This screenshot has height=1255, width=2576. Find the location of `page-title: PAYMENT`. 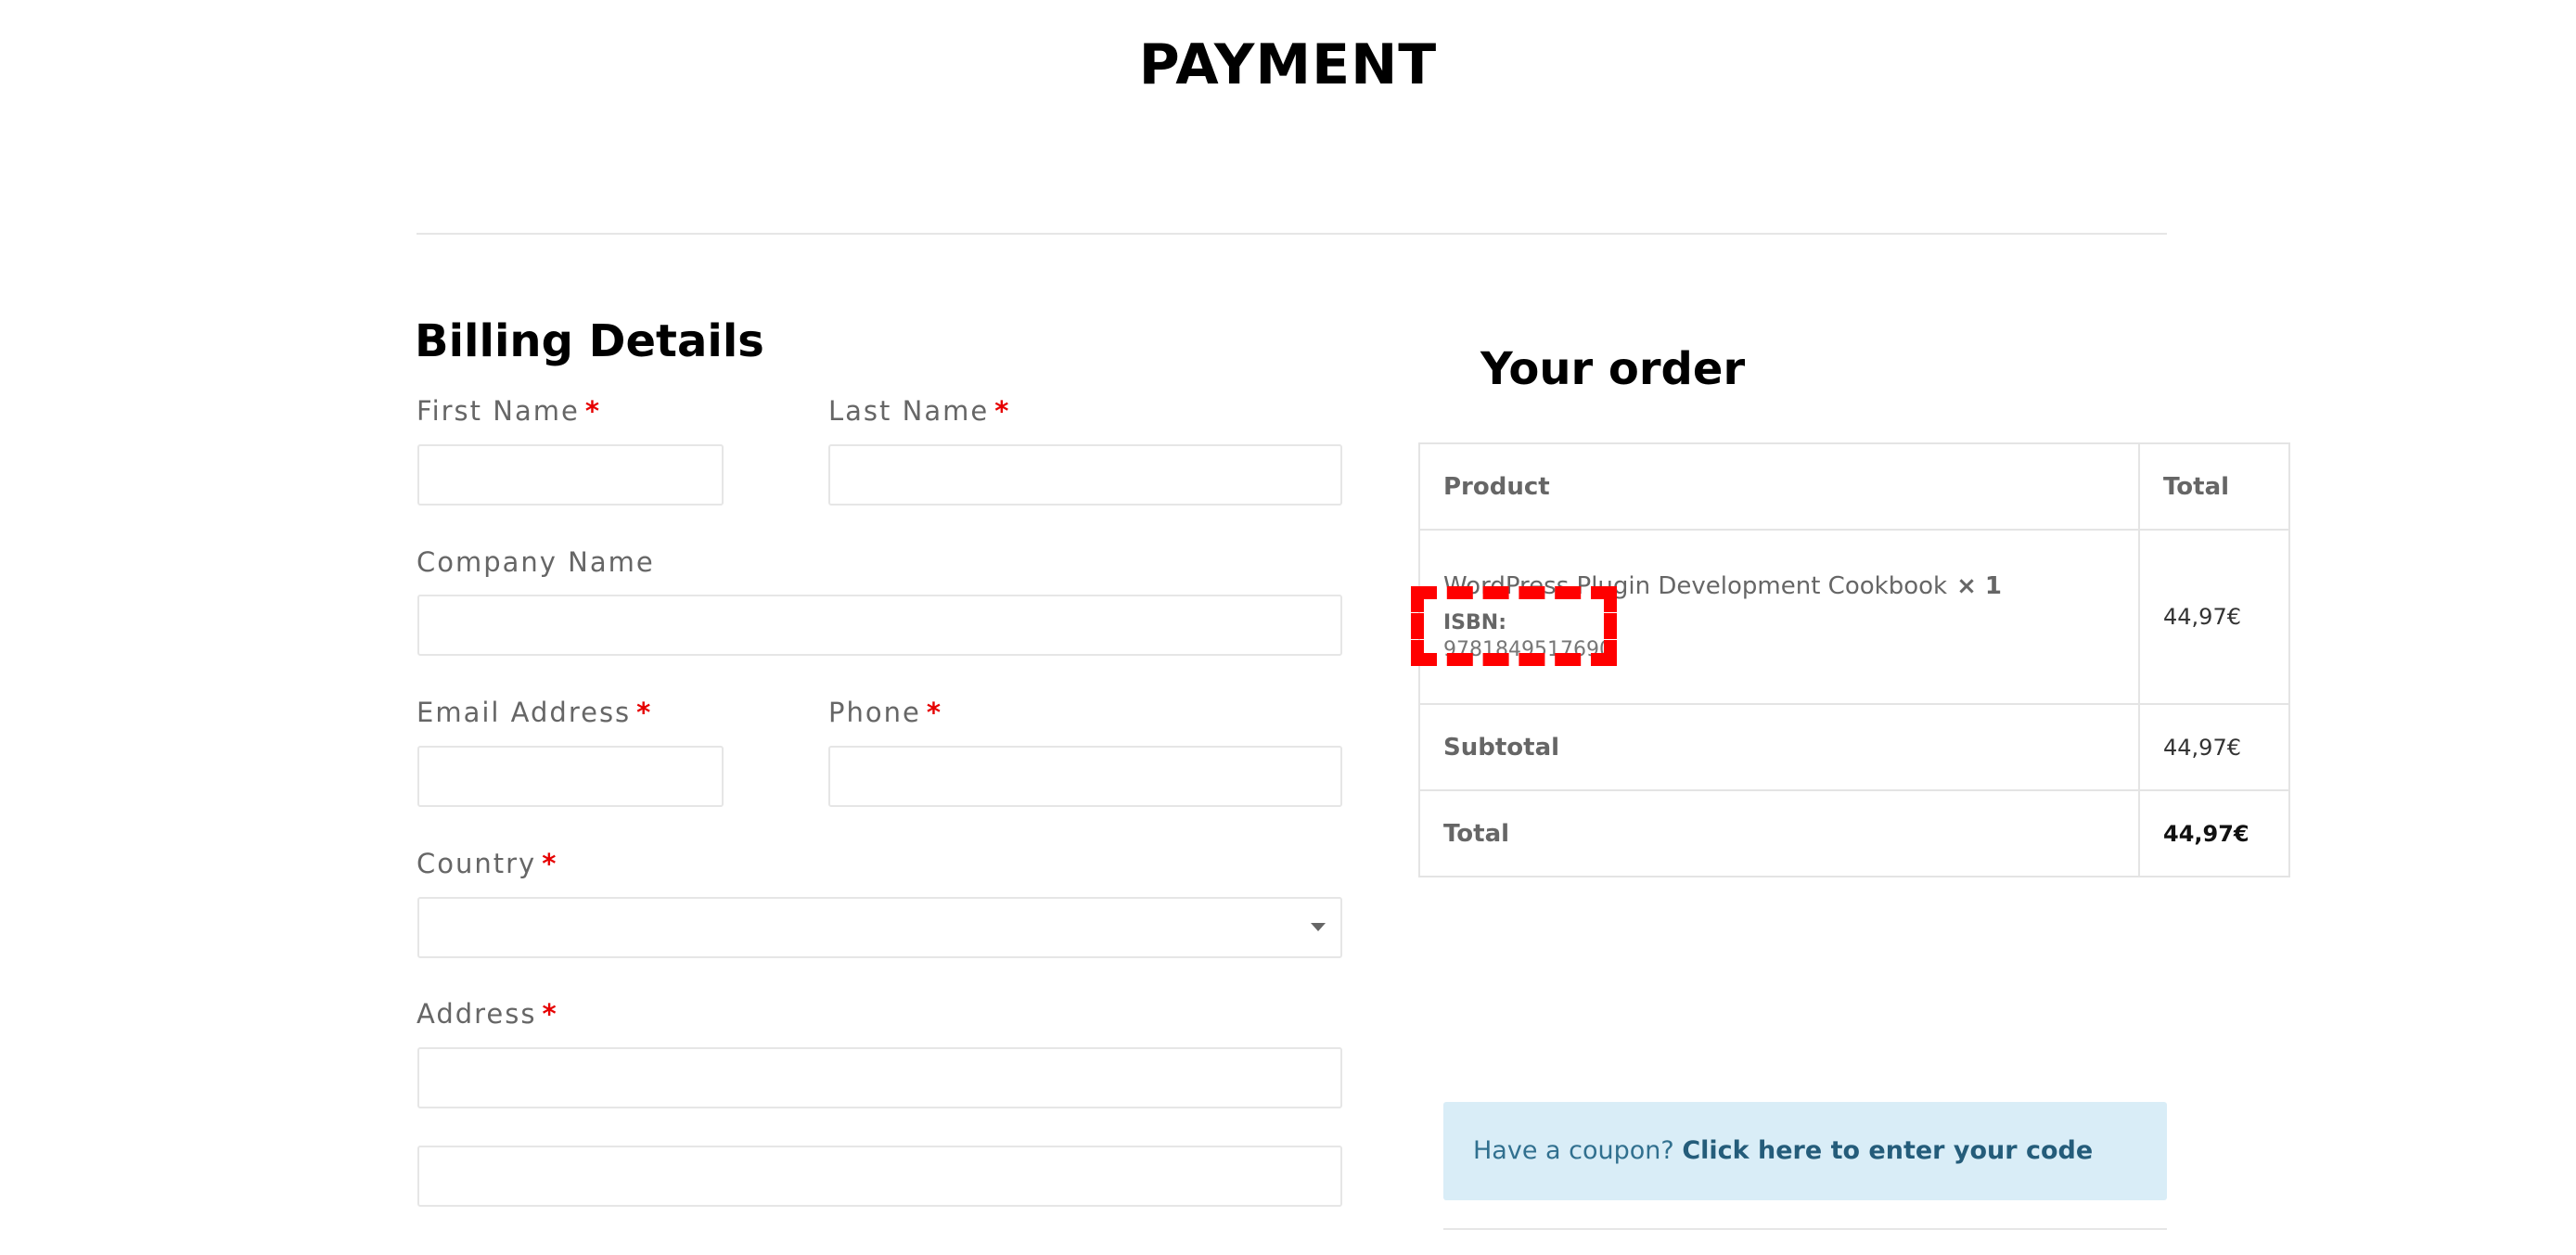

page-title: PAYMENT is located at coordinates (1288, 65).